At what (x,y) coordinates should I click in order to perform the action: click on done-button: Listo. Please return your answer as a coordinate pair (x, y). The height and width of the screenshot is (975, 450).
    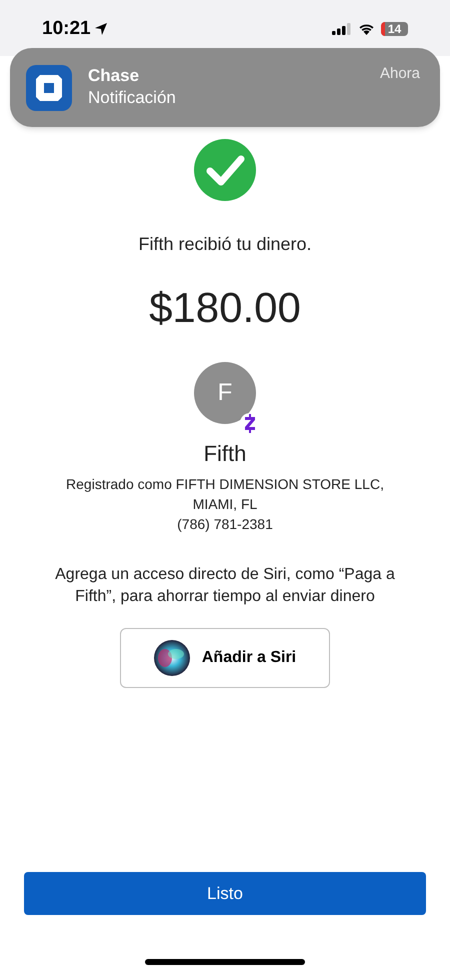
    Looking at the image, I should click on (225, 893).